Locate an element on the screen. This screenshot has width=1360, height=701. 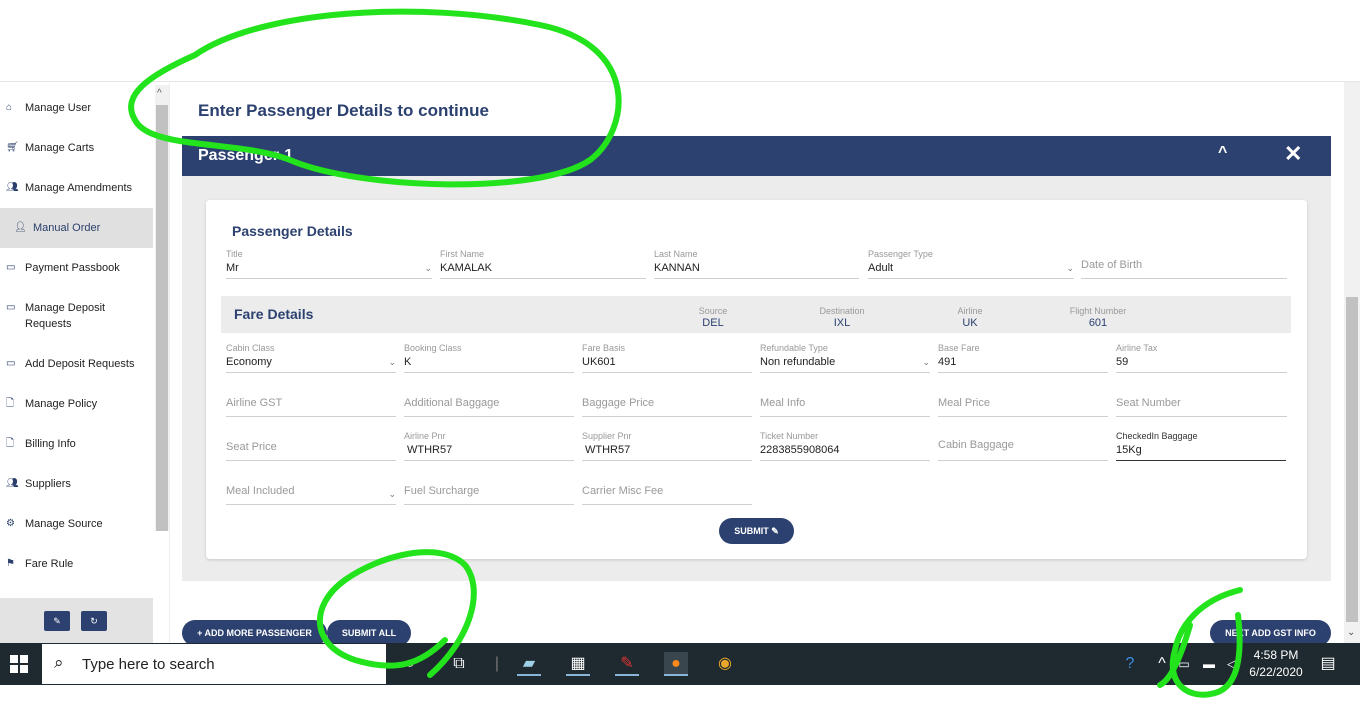
taskbar-search-box: ⌕ Type here to search is located at coordinates (214, 664).